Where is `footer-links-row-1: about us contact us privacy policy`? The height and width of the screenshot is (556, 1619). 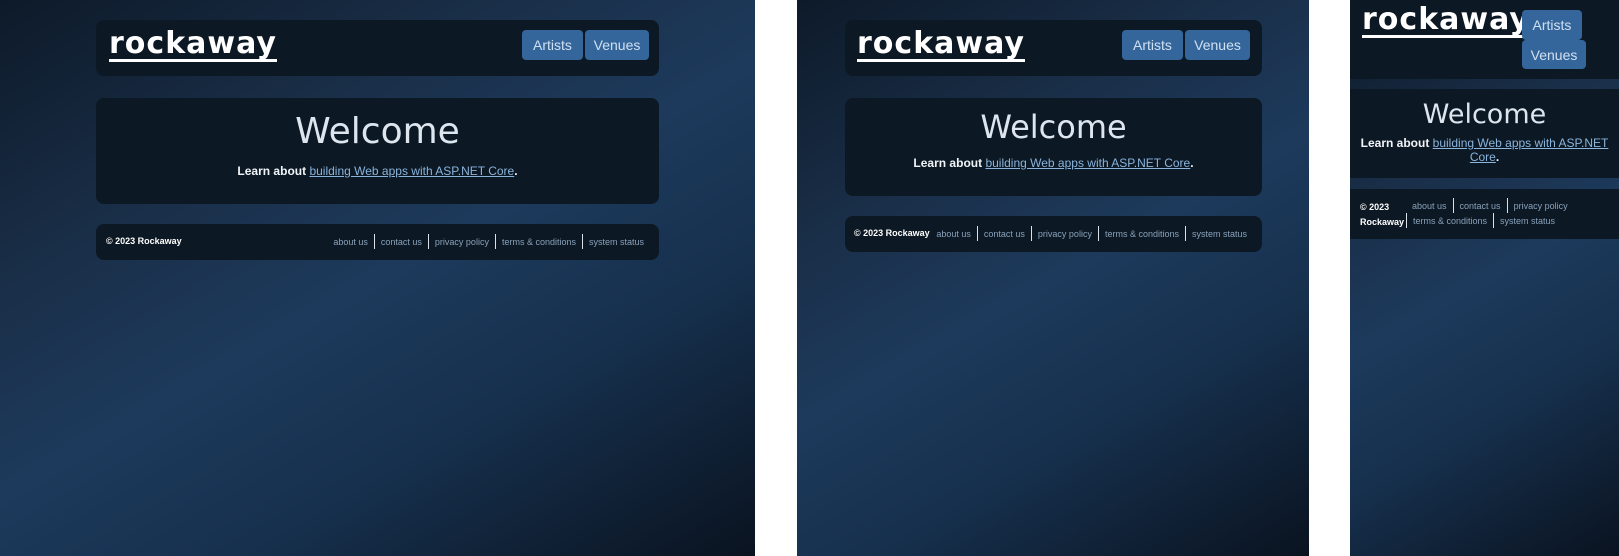
footer-links-row-1: about us contact us privacy policy is located at coordinates (1490, 205).